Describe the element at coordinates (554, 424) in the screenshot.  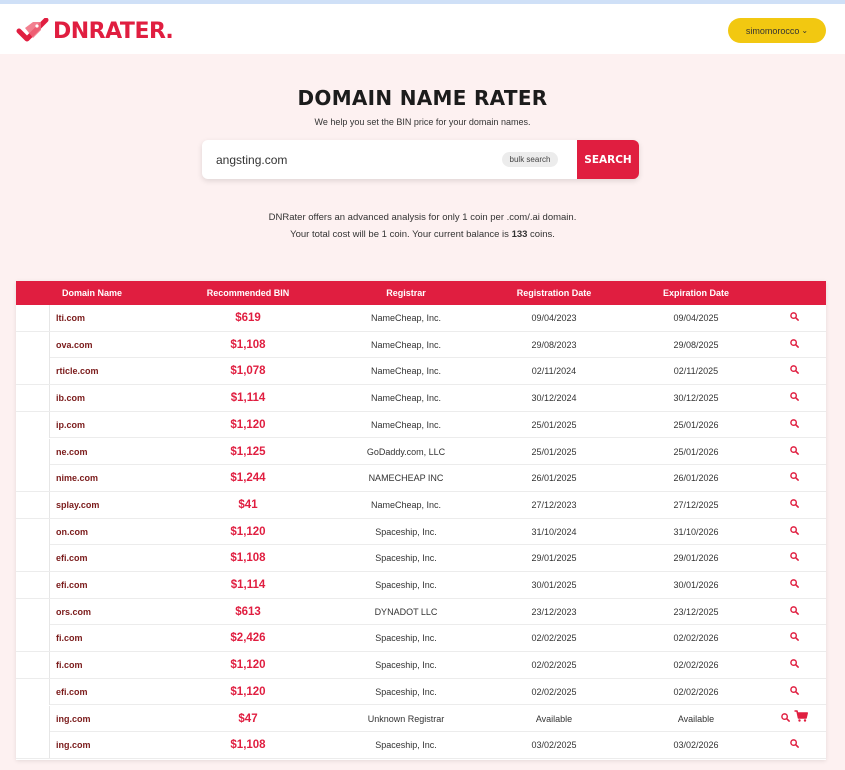
I see `registration-date-cell: 25/01/2025` at that location.